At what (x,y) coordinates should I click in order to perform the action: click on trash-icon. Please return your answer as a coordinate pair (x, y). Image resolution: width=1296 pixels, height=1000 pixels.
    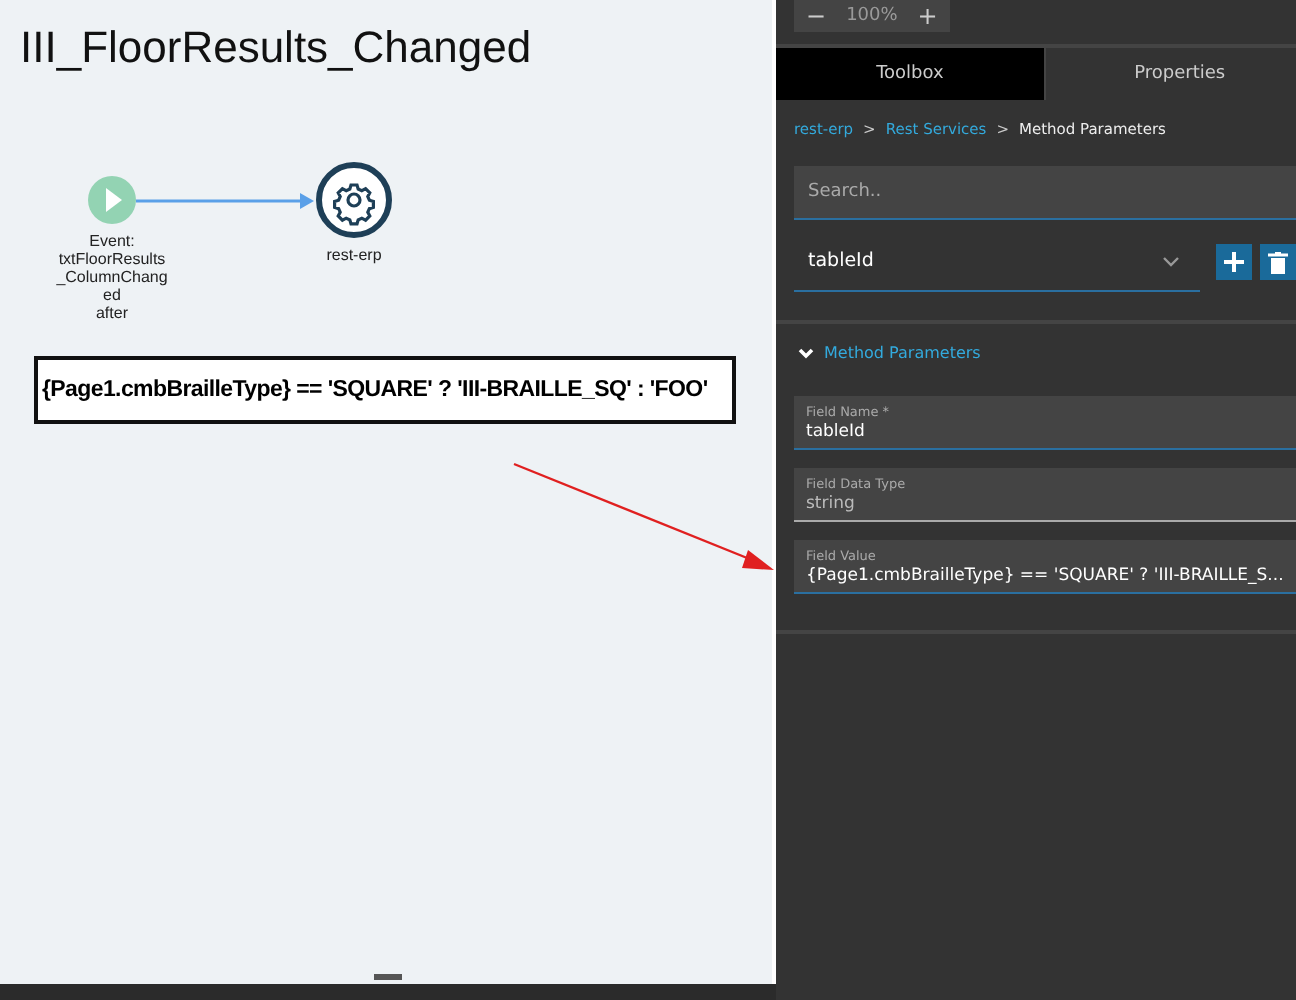
    Looking at the image, I should click on (1277, 262).